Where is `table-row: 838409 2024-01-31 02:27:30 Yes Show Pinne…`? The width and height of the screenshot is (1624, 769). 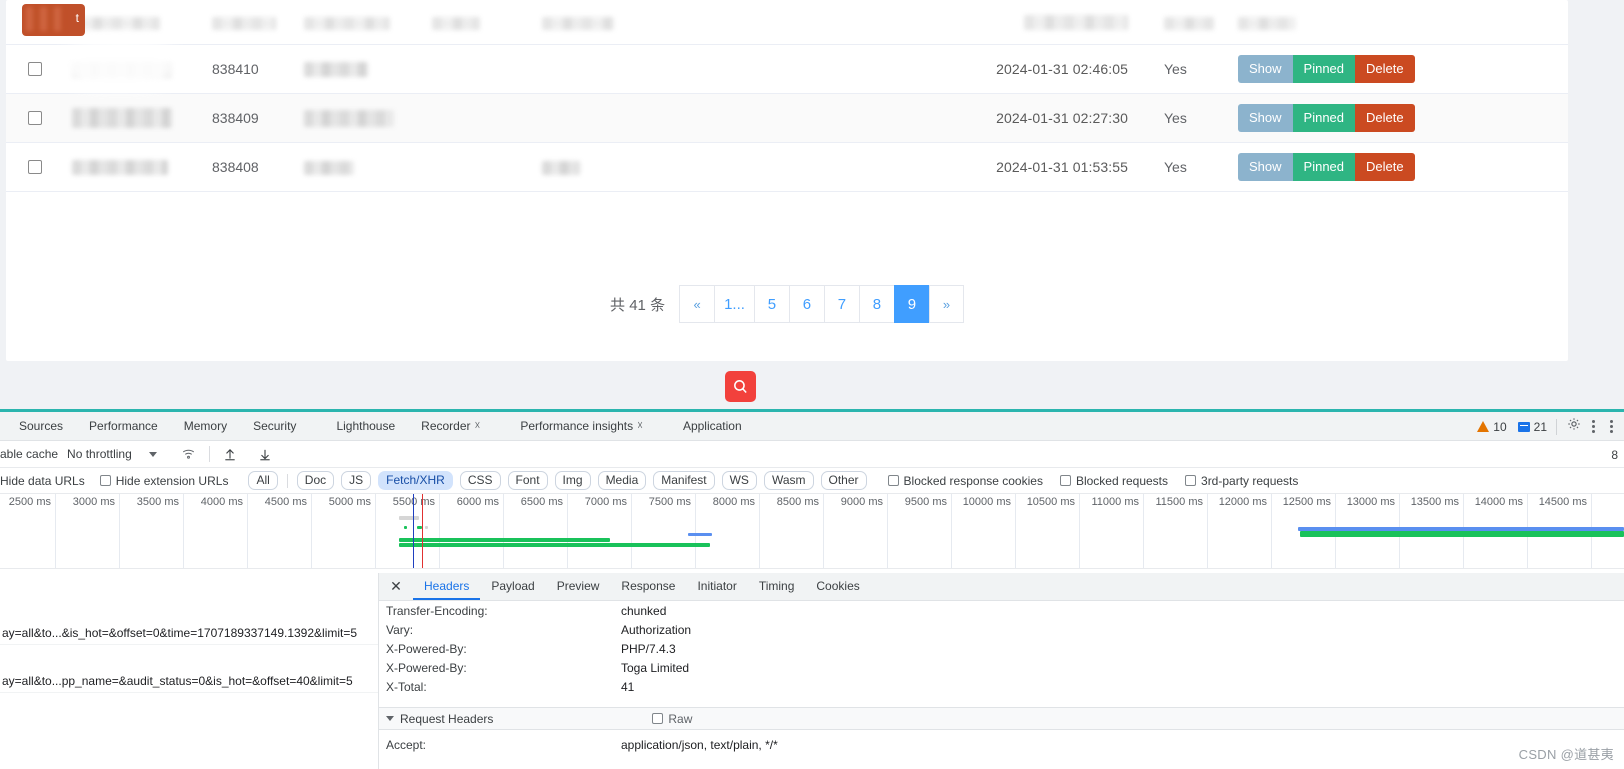
table-row: 838409 2024-01-31 02:27:30 Yes Show Pinne… is located at coordinates (787, 118).